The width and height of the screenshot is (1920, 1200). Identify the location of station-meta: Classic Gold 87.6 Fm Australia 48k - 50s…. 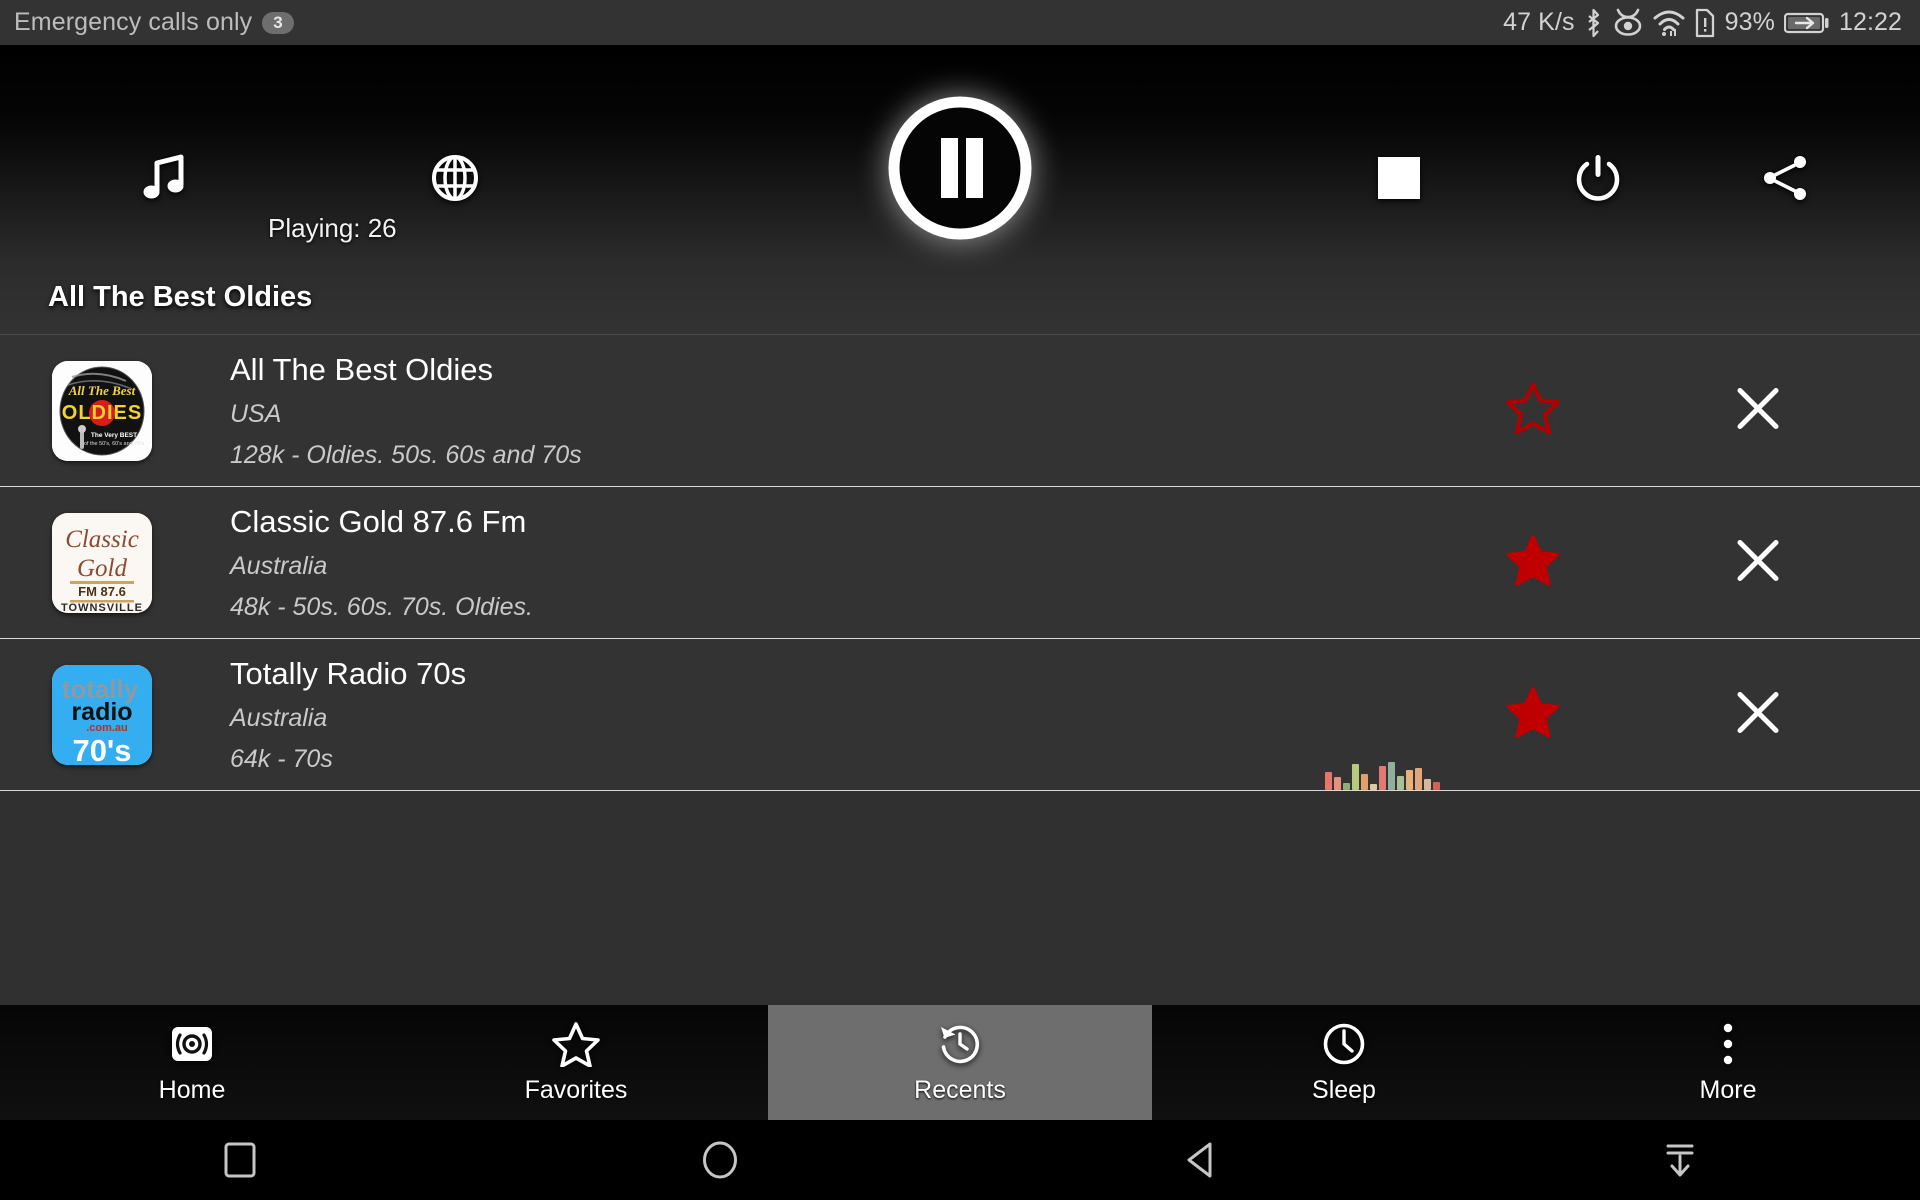
(381, 563).